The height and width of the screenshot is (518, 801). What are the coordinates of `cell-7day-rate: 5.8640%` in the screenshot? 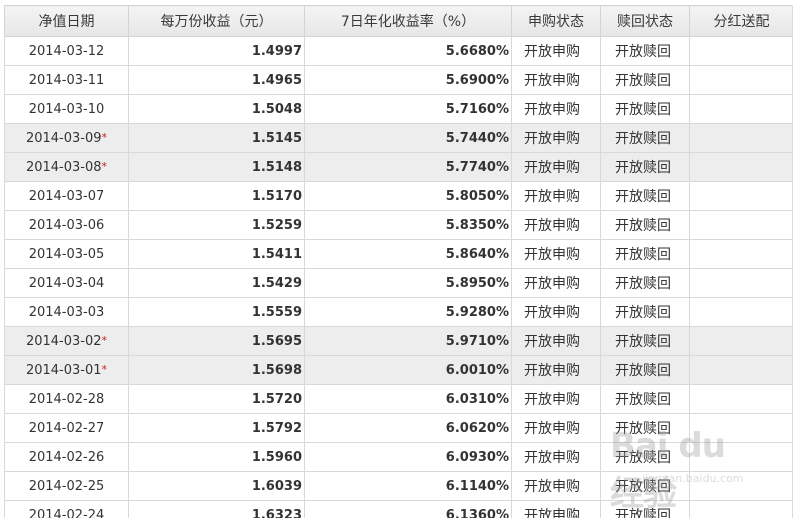 It's located at (408, 254).